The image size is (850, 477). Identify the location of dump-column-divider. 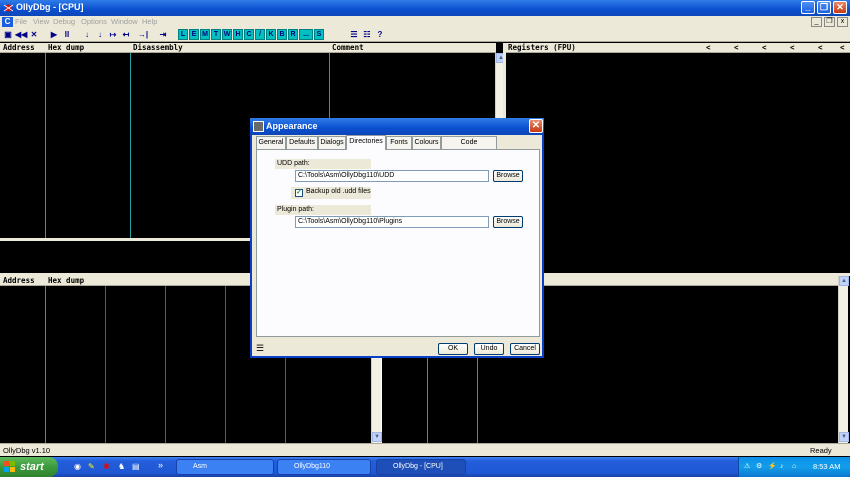
(45, 364).